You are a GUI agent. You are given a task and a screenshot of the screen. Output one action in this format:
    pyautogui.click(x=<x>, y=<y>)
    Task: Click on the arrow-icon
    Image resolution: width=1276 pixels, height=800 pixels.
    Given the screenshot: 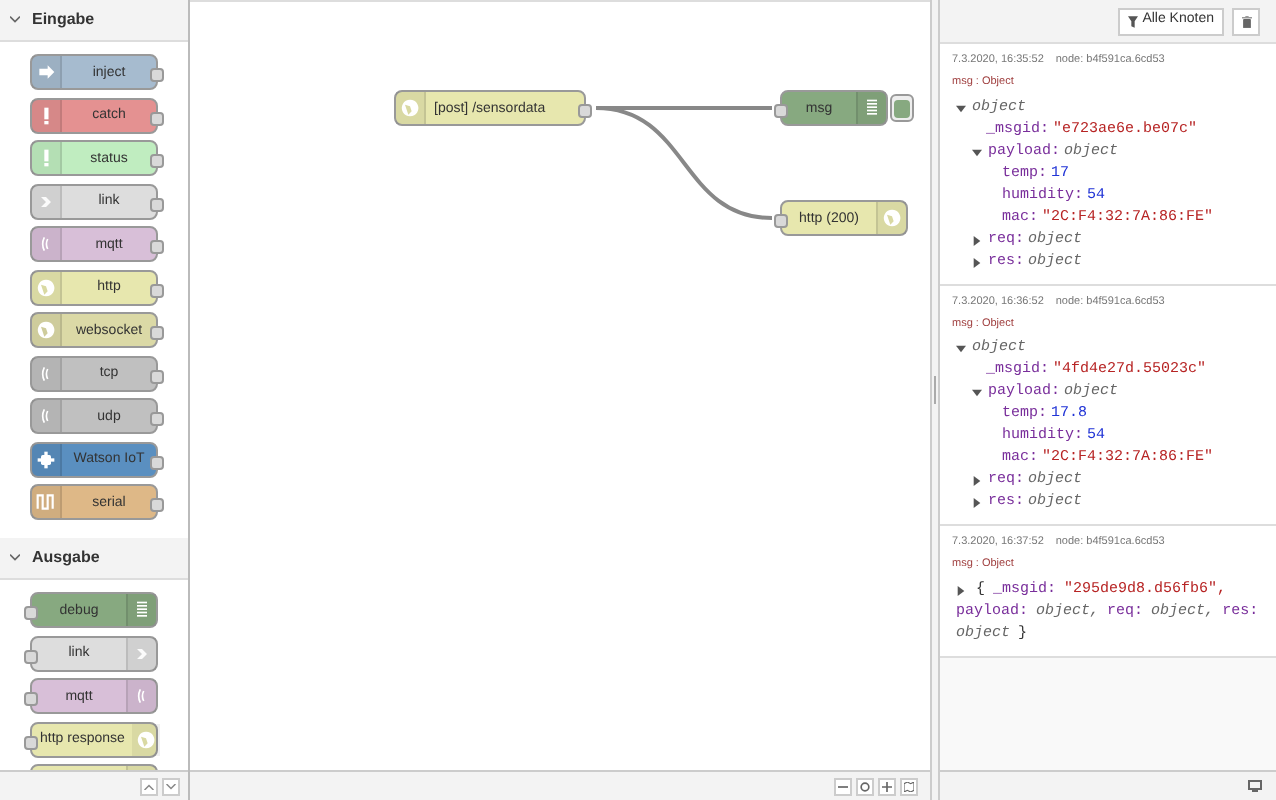 What is the action you would take?
    pyautogui.click(x=46, y=72)
    